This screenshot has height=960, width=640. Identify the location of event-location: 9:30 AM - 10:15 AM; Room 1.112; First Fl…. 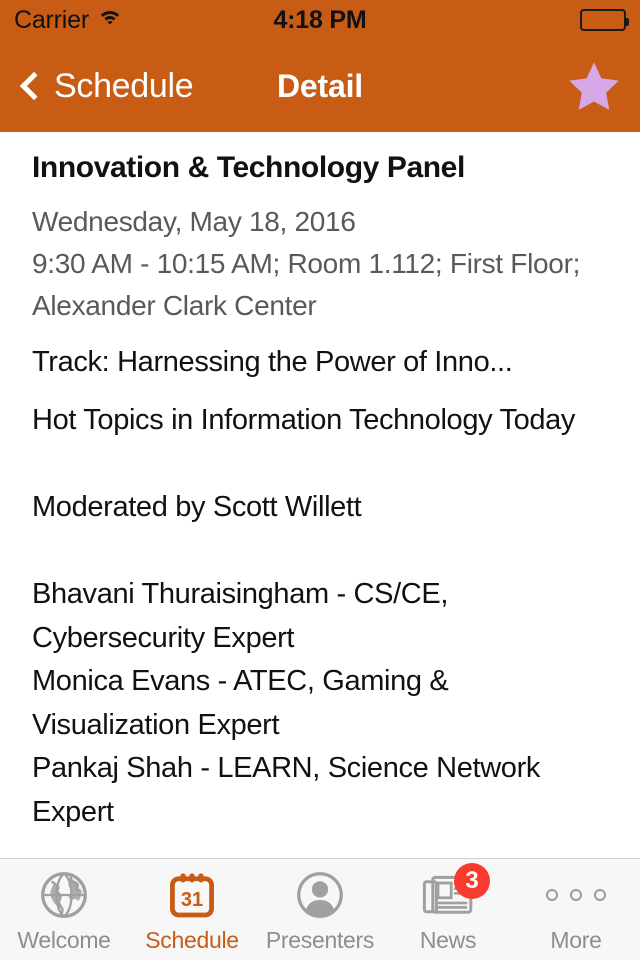
(306, 285).